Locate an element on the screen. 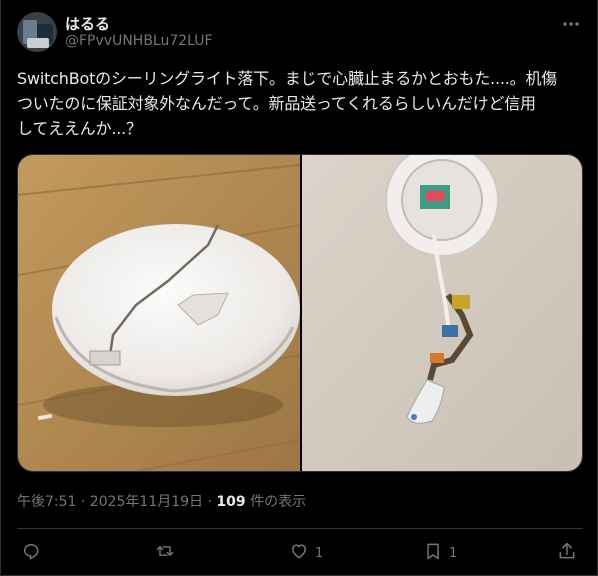 The width and height of the screenshot is (598, 576). reply-icon is located at coordinates (31, 553).